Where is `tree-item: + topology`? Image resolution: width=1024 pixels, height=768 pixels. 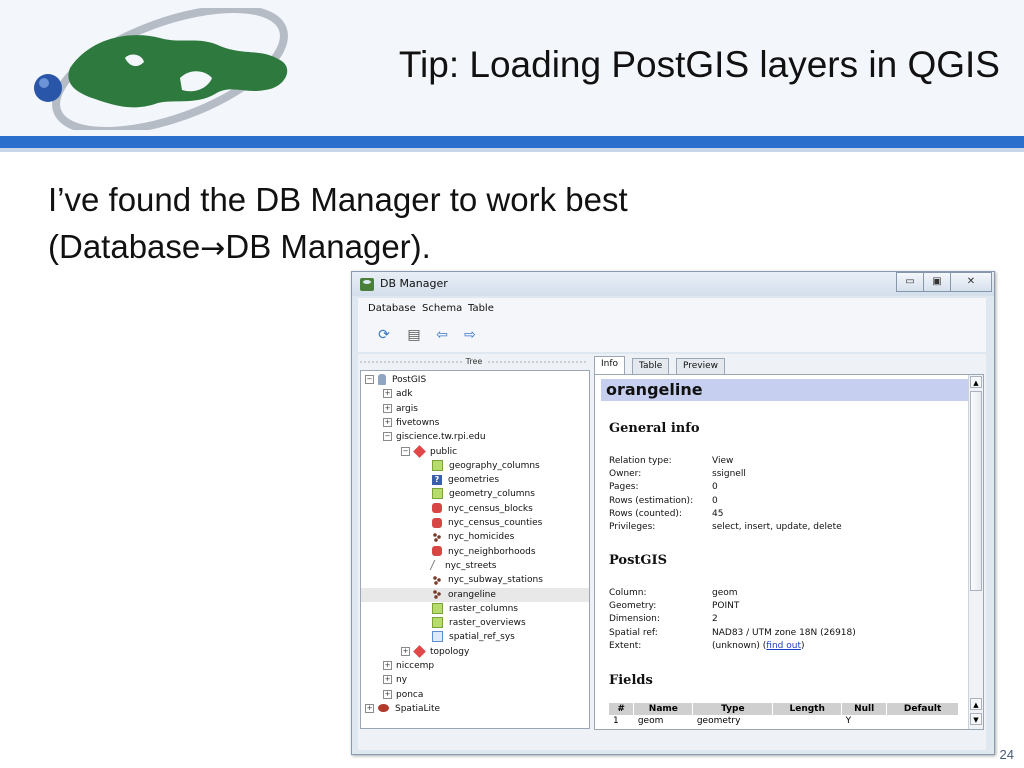 tree-item: + topology is located at coordinates (475, 651).